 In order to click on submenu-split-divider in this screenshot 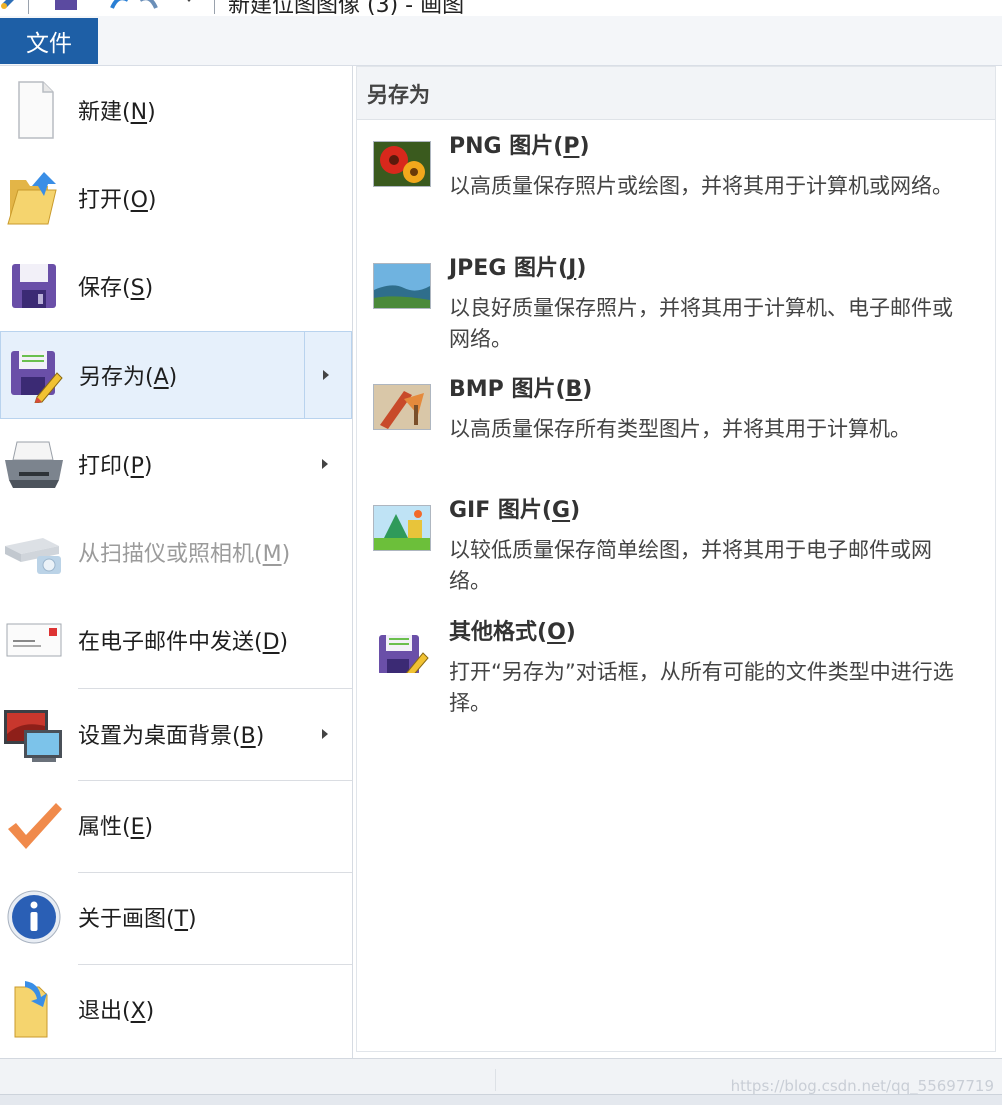, I will do `click(304, 375)`.